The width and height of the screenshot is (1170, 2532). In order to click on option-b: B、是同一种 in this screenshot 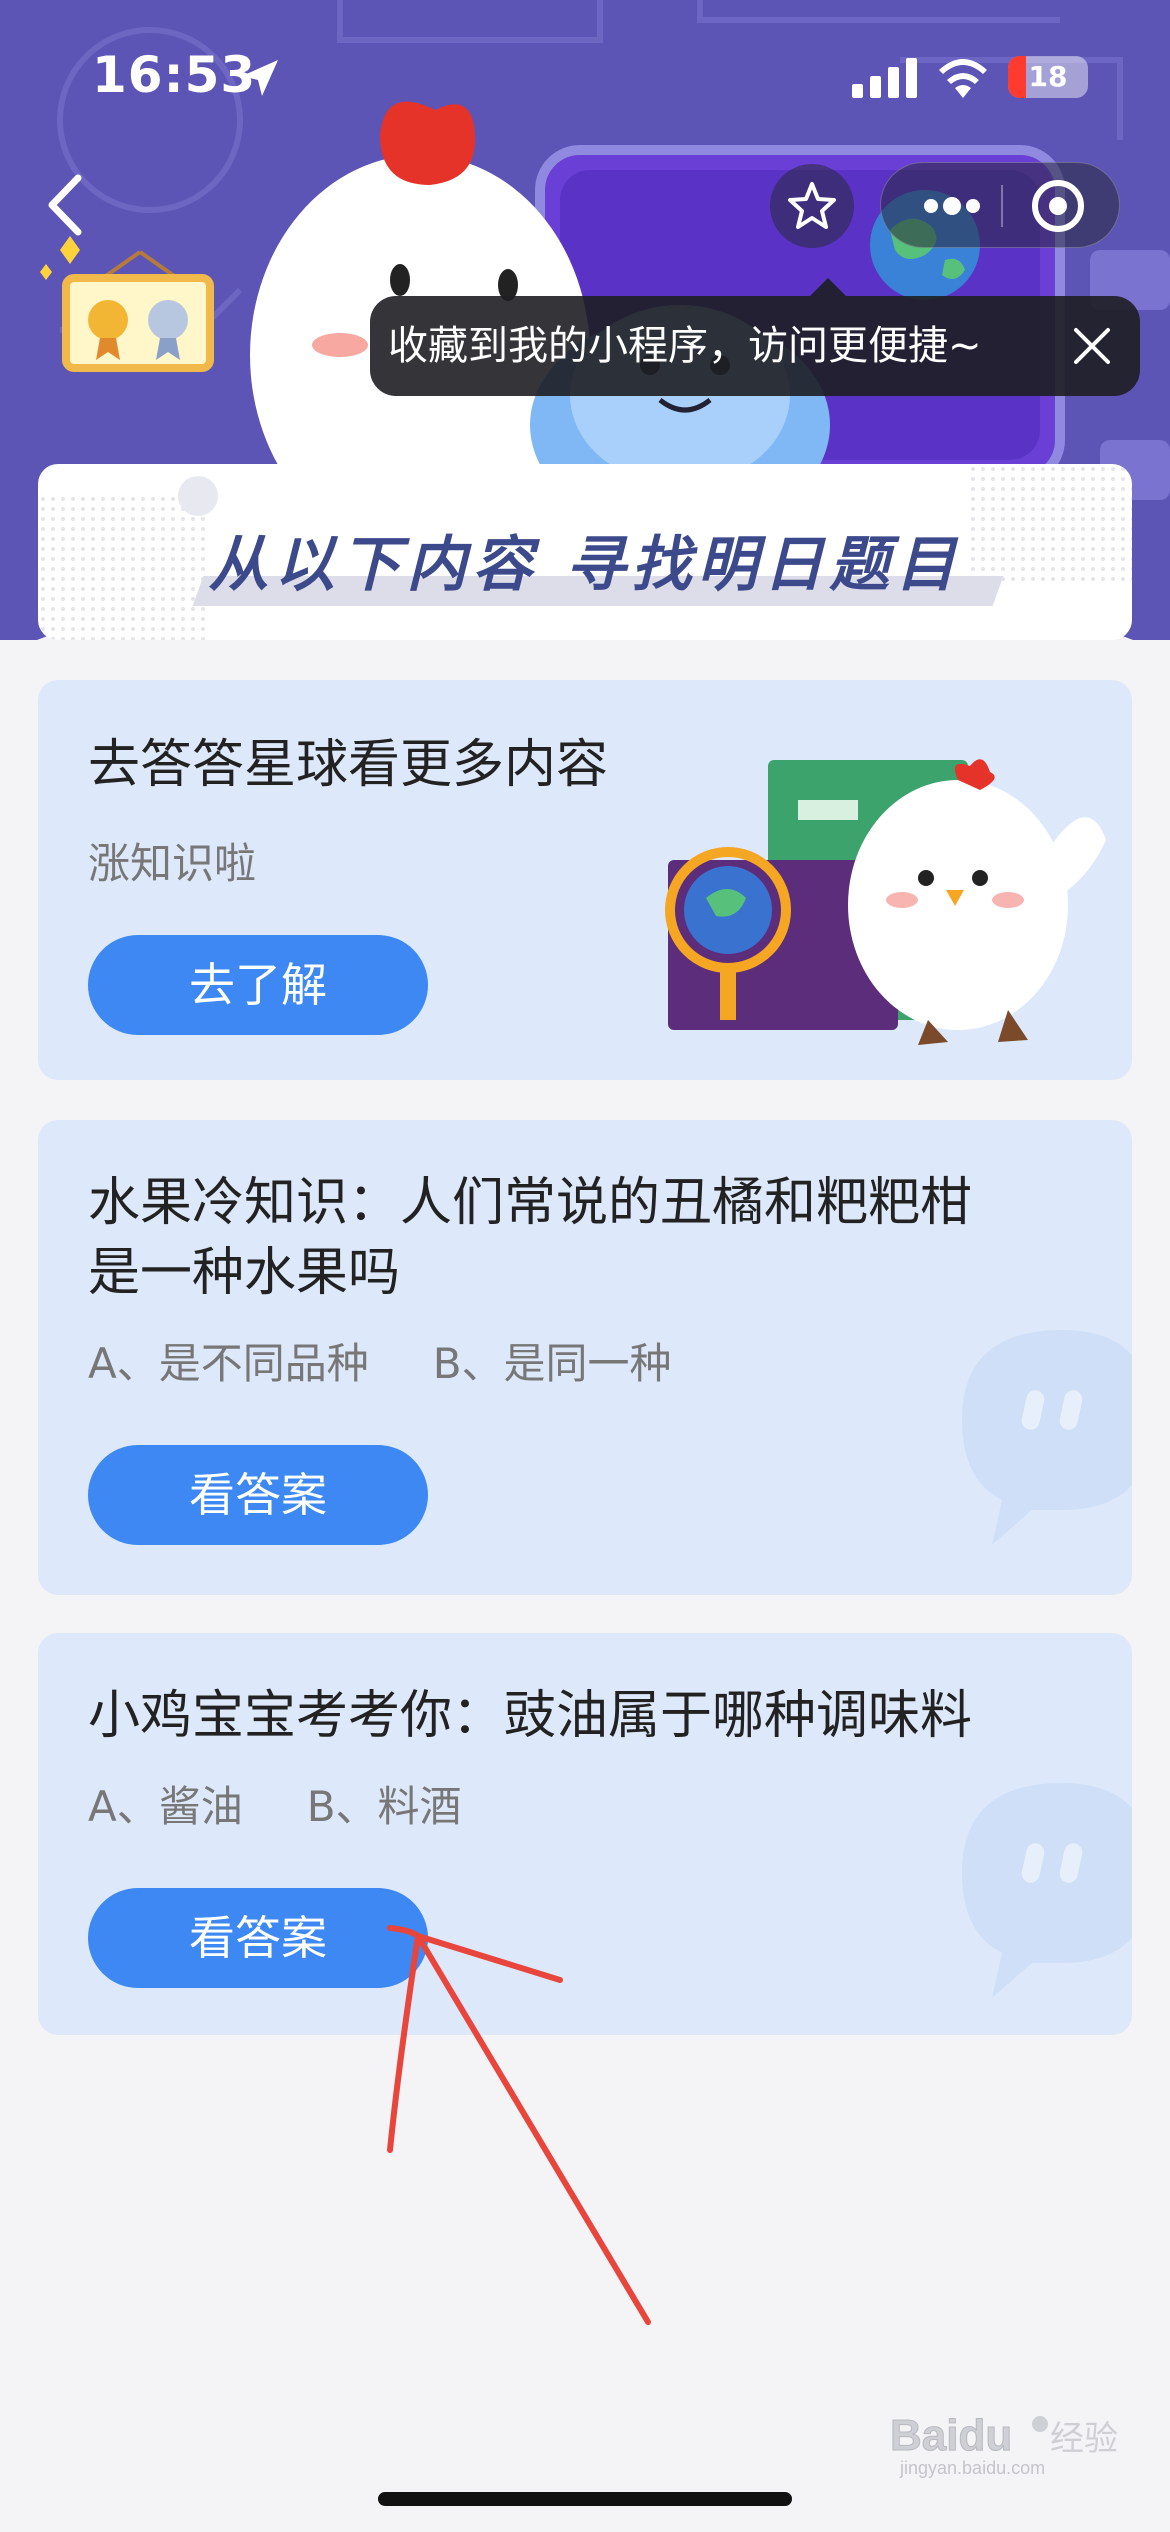, I will do `click(552, 1363)`.